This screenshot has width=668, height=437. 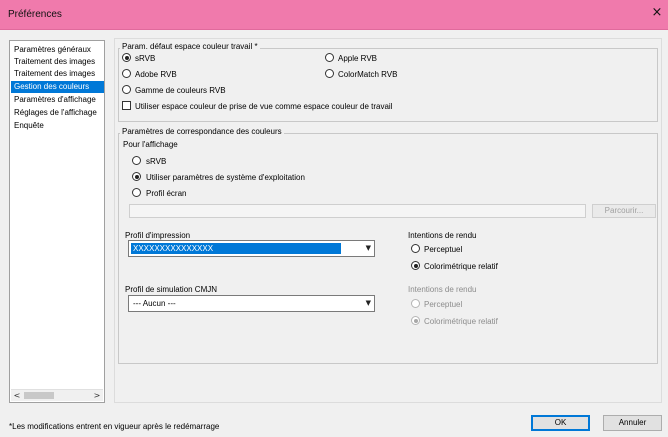 I want to click on sidebar-item-general: Paramètres généraux, so click(x=57, y=50).